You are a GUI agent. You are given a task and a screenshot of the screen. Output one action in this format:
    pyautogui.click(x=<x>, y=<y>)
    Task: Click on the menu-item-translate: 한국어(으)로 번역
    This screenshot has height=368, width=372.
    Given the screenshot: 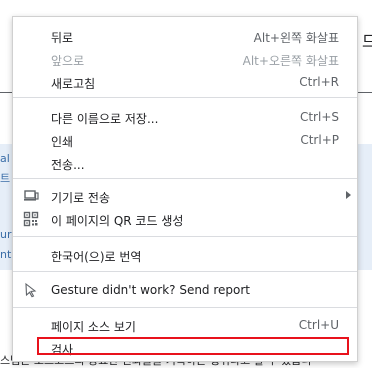 What is the action you would take?
    pyautogui.click(x=185, y=255)
    